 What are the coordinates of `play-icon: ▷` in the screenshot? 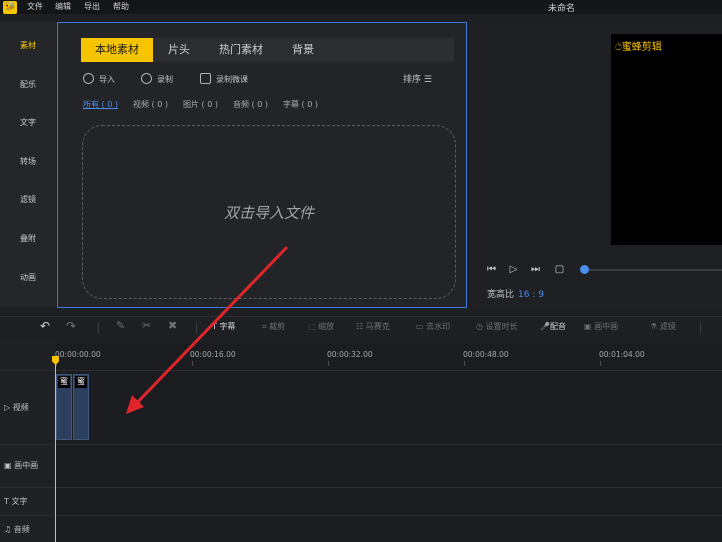 It's located at (513, 269).